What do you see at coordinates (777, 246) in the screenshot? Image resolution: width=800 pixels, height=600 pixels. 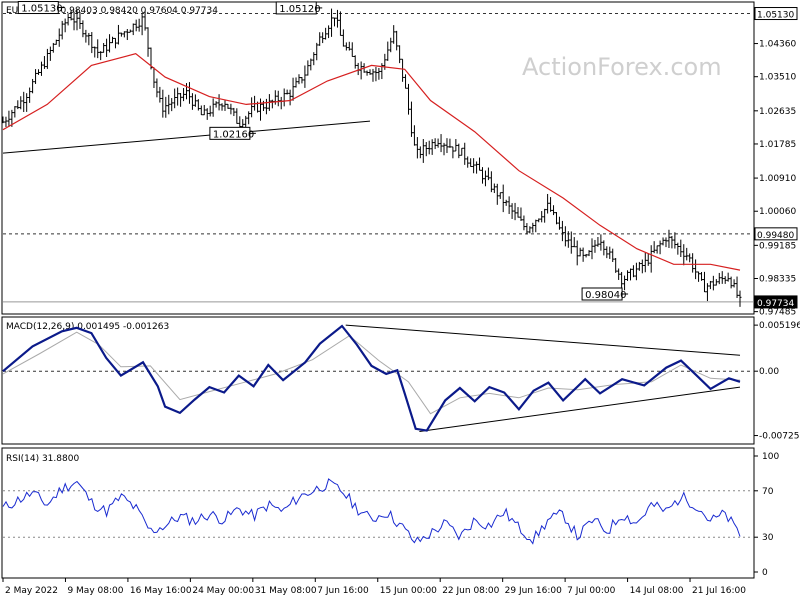 I see `price-ytick-label: 0.99185` at bounding box center [777, 246].